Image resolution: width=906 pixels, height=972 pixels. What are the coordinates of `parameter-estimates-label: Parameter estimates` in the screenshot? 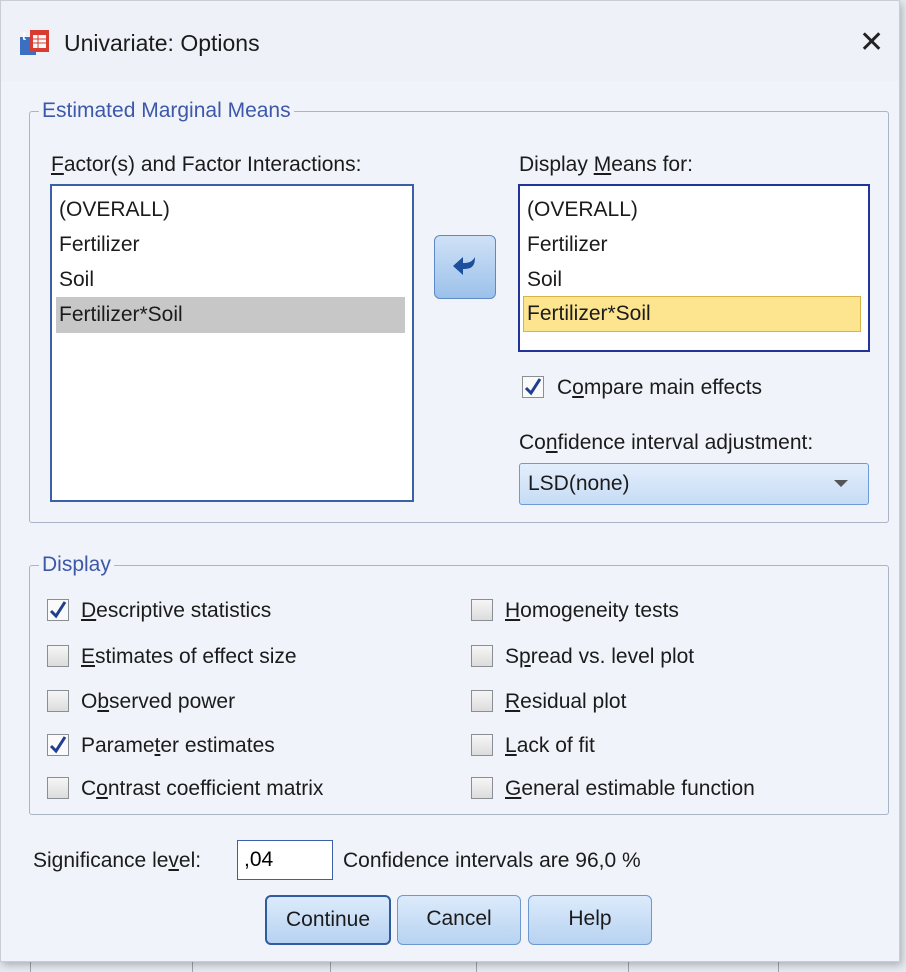 It's located at (178, 745).